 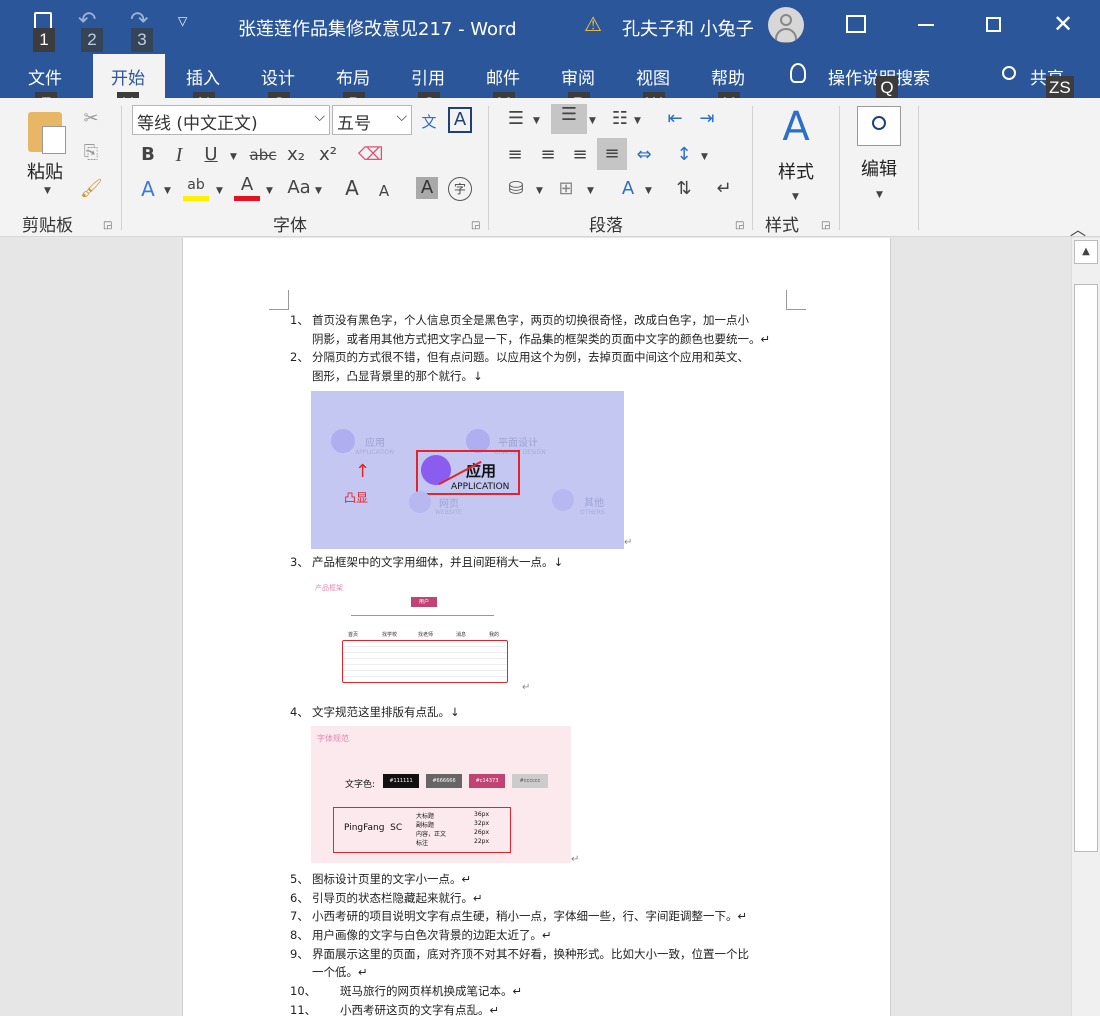 What do you see at coordinates (653, 76) in the screenshot?
I see `tab-view: 视图` at bounding box center [653, 76].